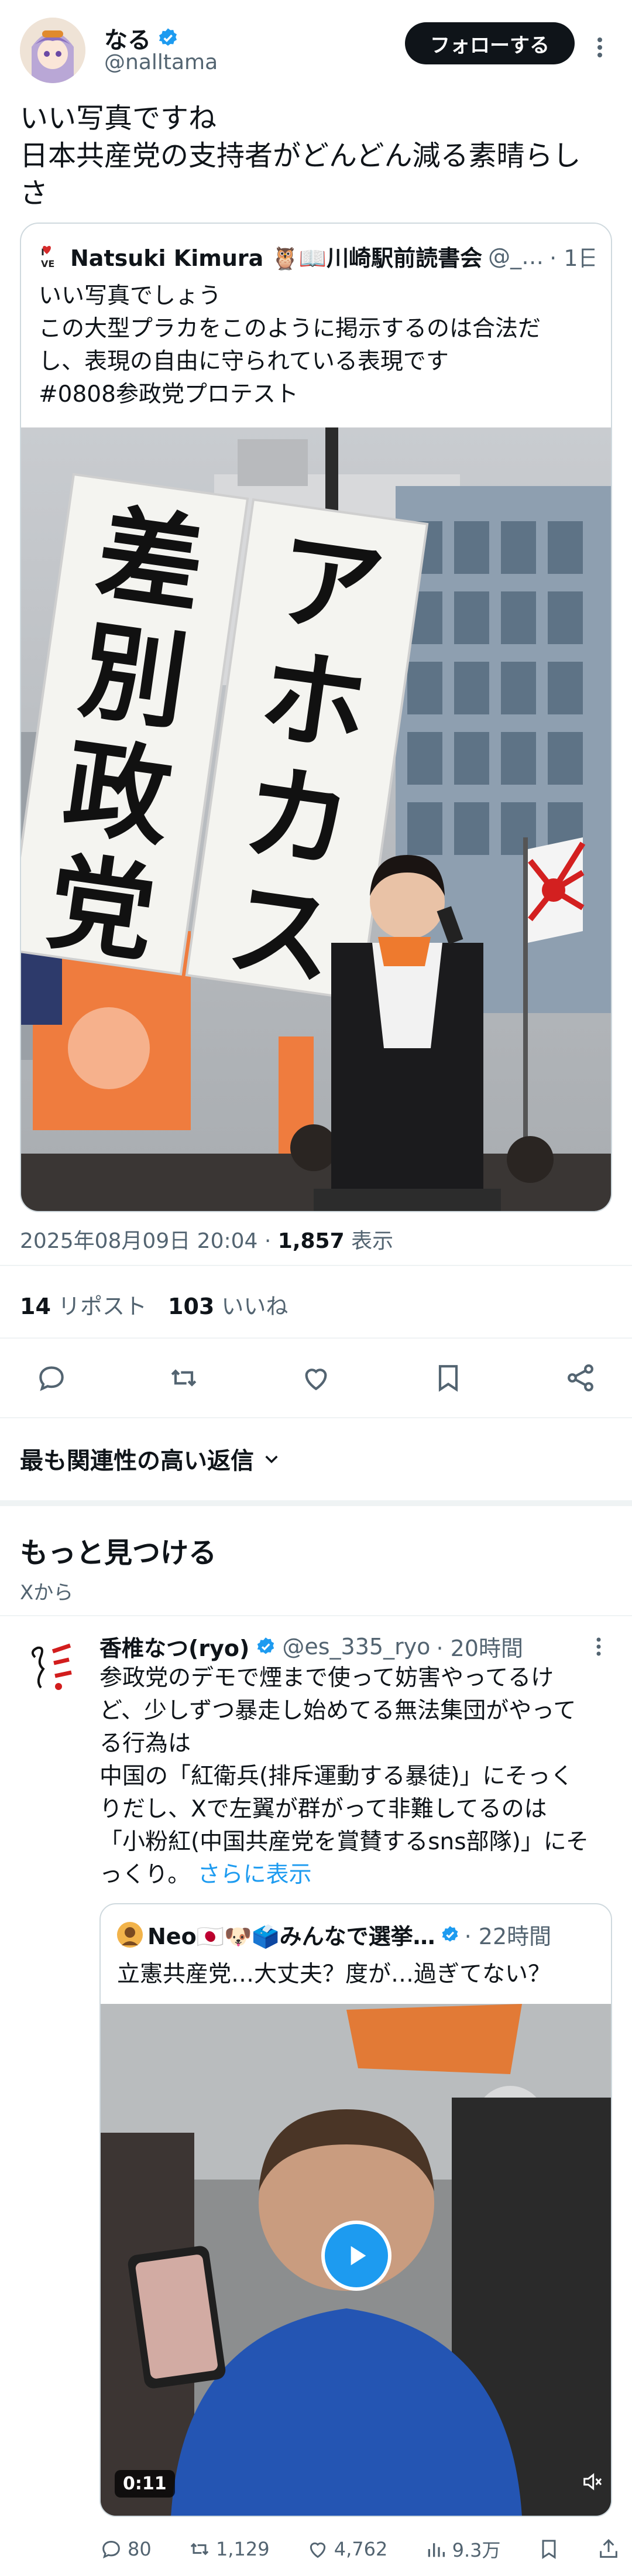  I want to click on engagement-stats: 14 リポスト 103 いいね, so click(154, 1304).